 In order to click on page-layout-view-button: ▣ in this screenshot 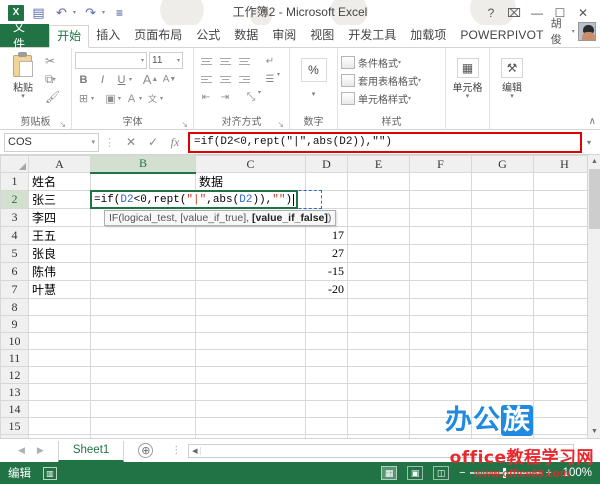, I will do `click(415, 473)`.